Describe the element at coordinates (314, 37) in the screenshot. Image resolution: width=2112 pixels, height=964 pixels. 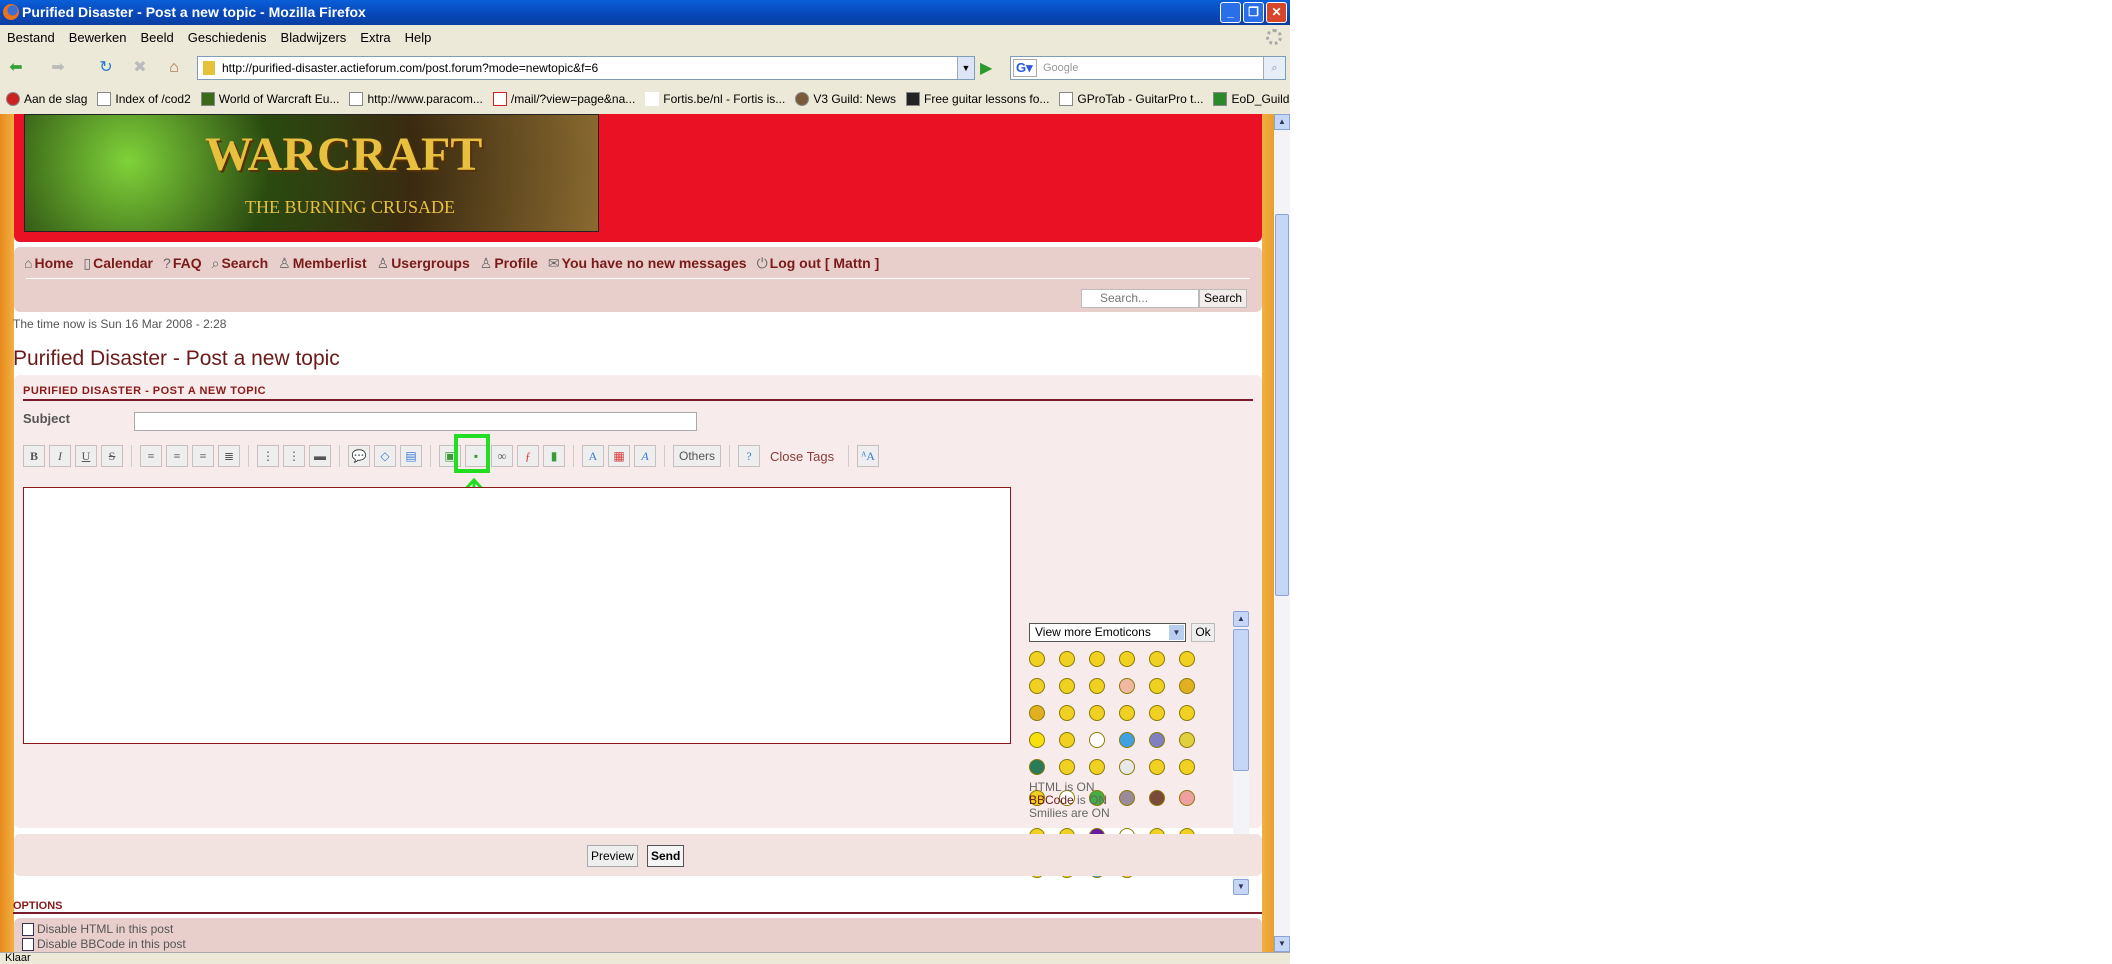
I see `menu-bladwijzers: Bladwijzers` at that location.